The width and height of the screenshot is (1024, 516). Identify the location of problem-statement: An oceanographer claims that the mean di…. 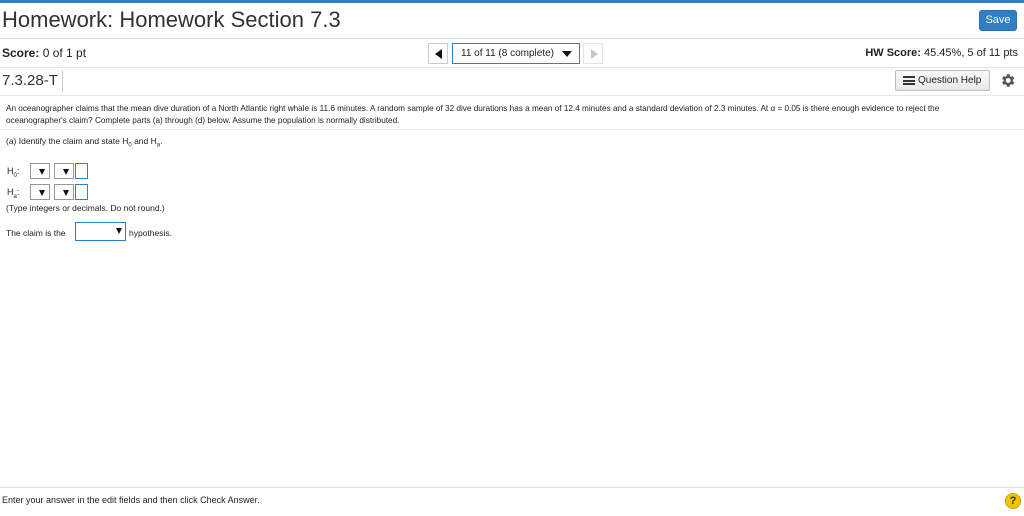
(473, 114).